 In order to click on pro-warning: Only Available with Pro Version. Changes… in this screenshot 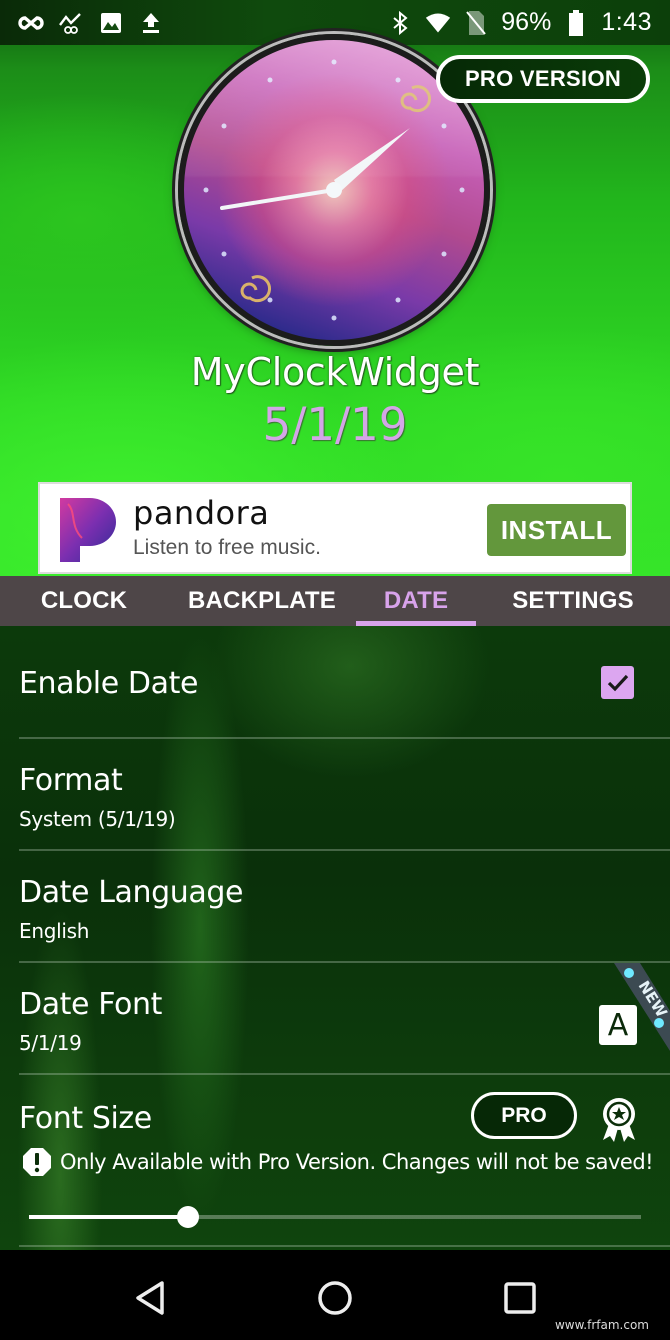, I will do `click(338, 1162)`.